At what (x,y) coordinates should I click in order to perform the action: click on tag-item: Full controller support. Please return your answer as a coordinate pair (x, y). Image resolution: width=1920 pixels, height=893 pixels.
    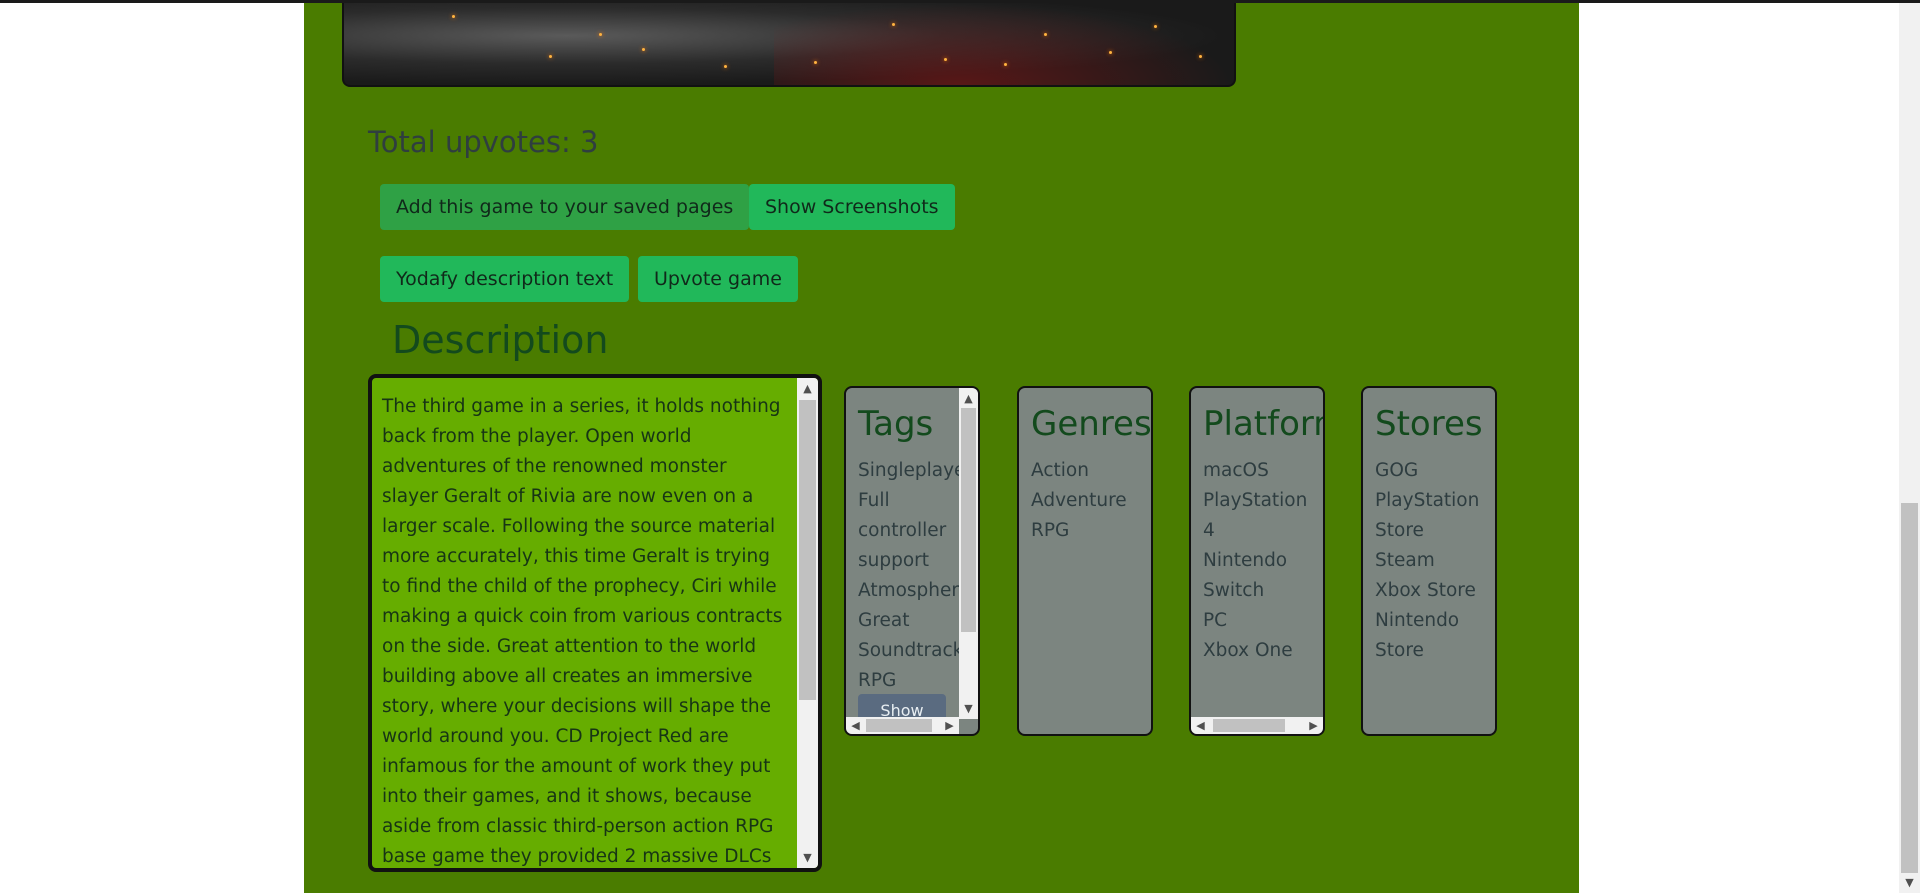
    Looking at the image, I should click on (902, 530).